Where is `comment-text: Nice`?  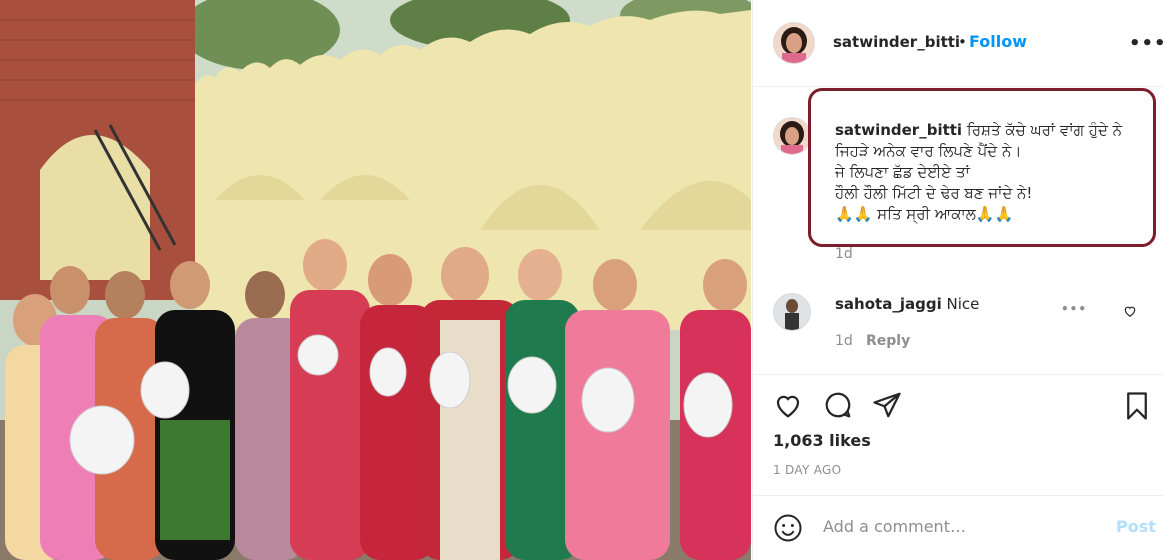
comment-text: Nice is located at coordinates (963, 304).